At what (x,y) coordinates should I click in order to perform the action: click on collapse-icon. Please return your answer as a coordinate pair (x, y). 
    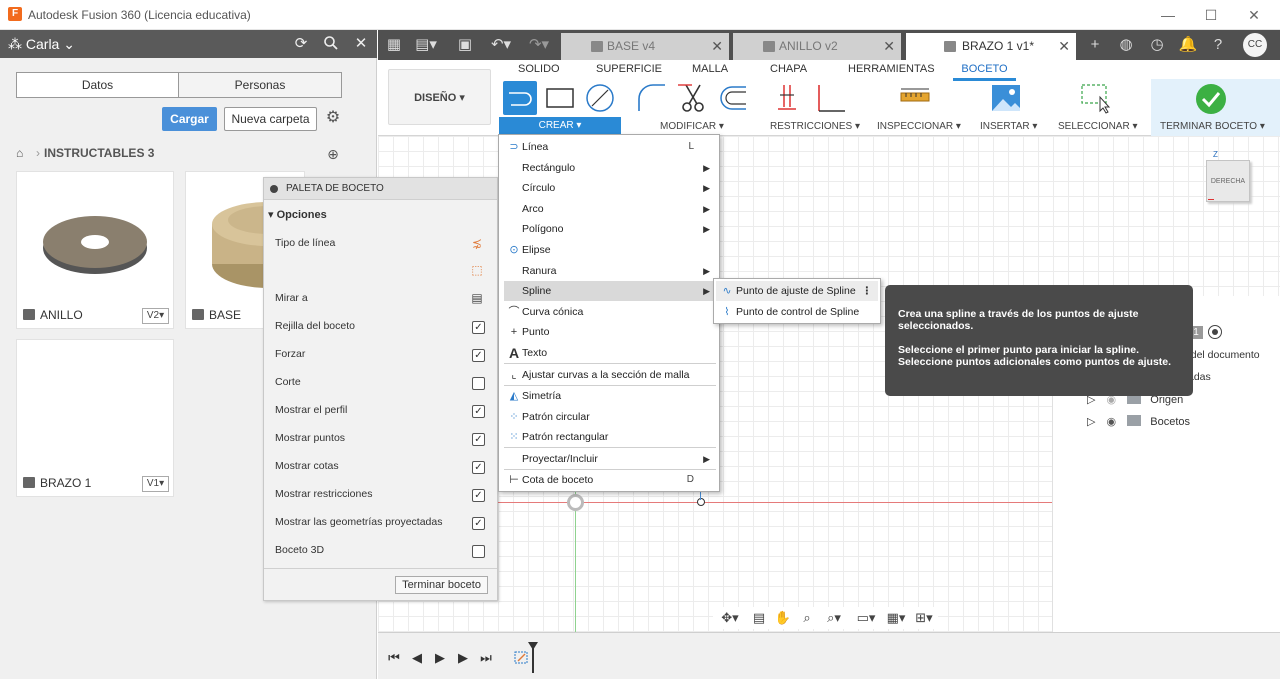
    Looking at the image, I should click on (274, 189).